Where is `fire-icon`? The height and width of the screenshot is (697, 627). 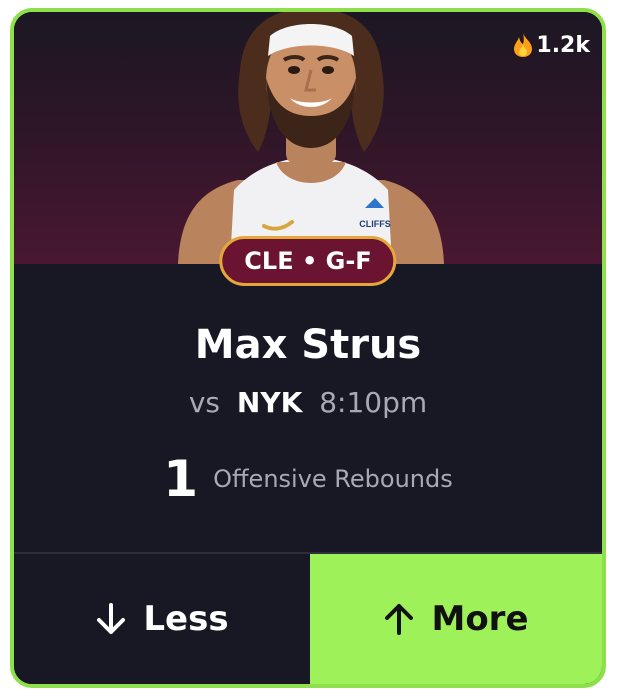
fire-icon is located at coordinates (523, 45).